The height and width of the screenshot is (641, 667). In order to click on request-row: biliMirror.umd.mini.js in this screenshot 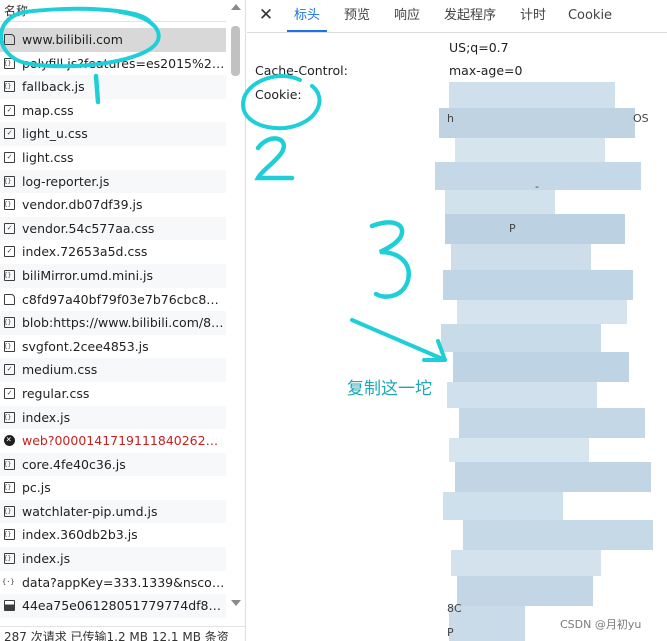, I will do `click(113, 275)`.